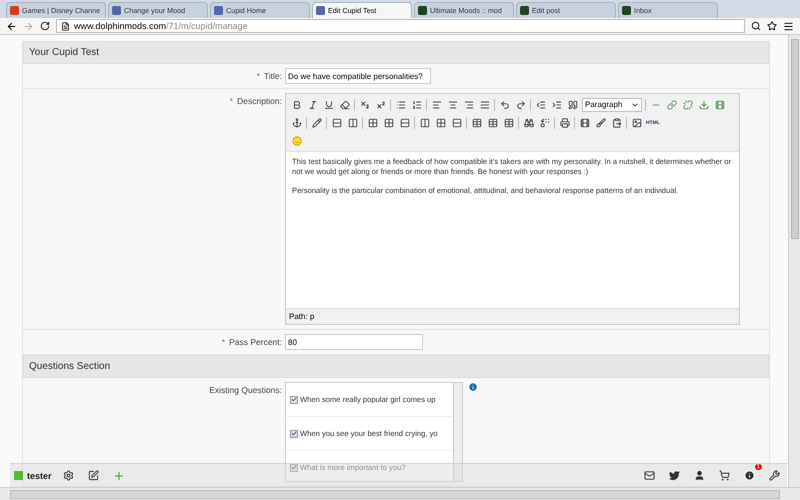 The width and height of the screenshot is (800, 500). I want to click on back-icon, so click(11, 26).